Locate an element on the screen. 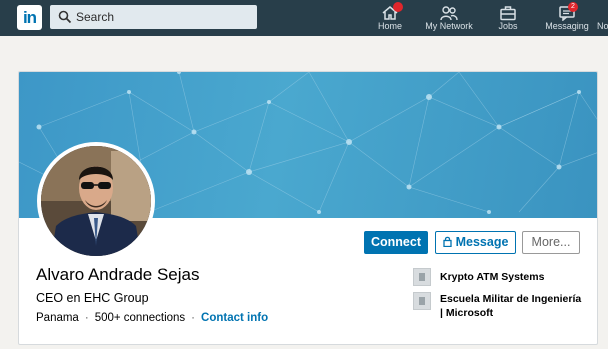 This screenshot has height=349, width=608. message-button: Message is located at coordinates (475, 242).